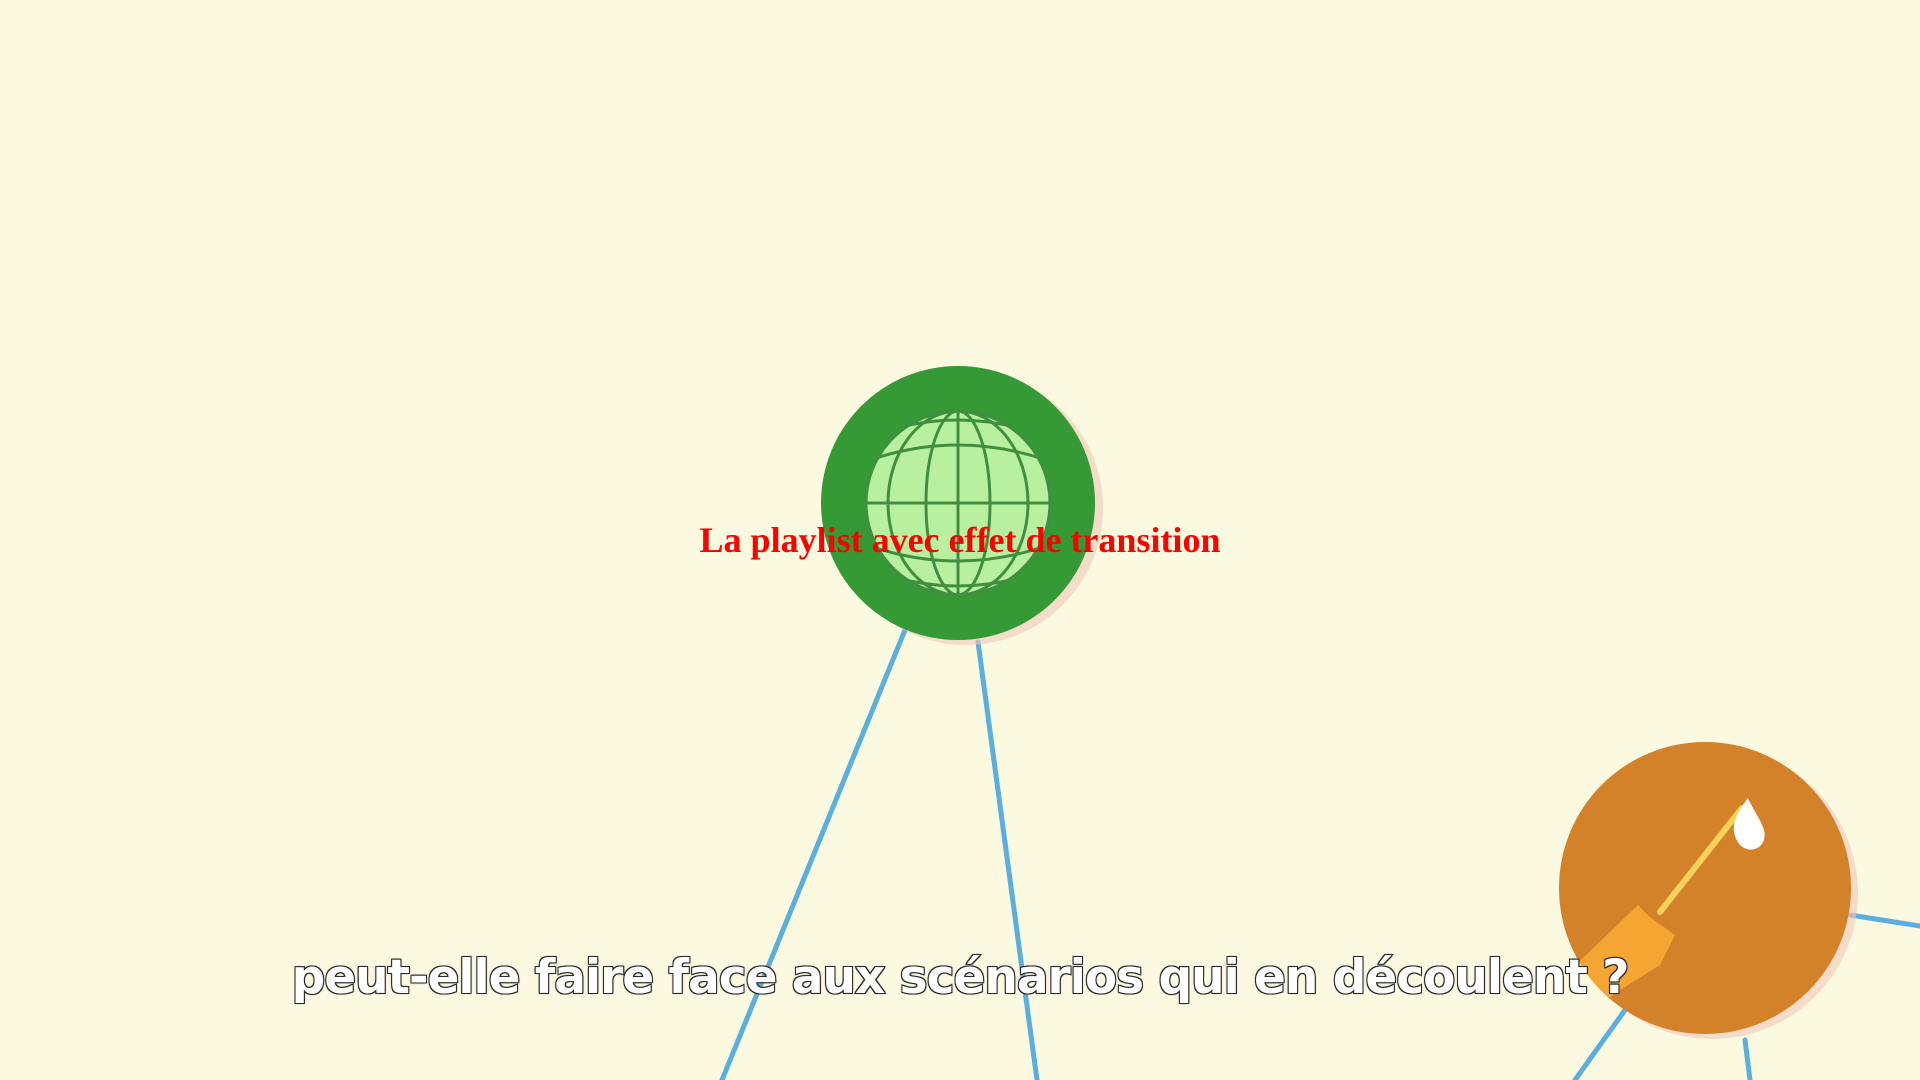 This screenshot has width=1920, height=1080. What do you see at coordinates (1007, 859) in the screenshot?
I see `connector-line-right` at bounding box center [1007, 859].